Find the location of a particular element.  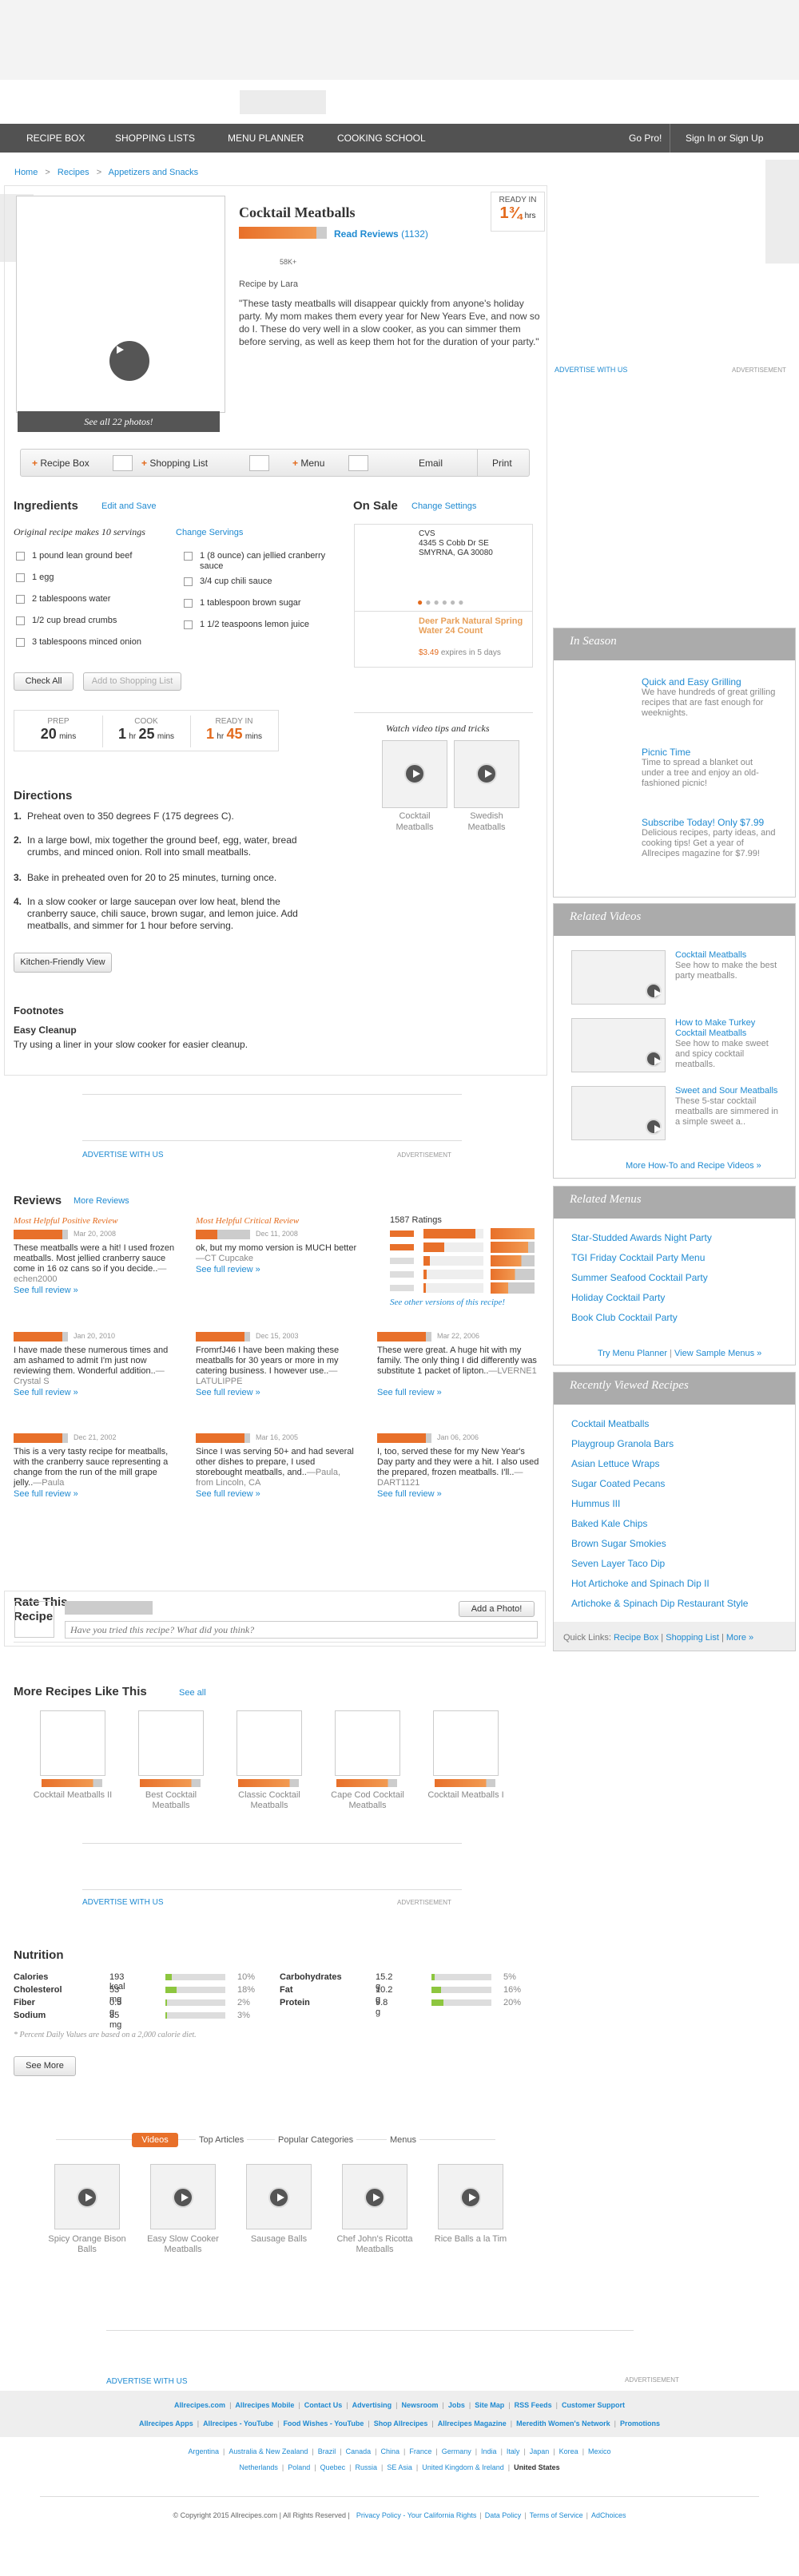

legal-link: Terms of Service is located at coordinates (556, 2515).